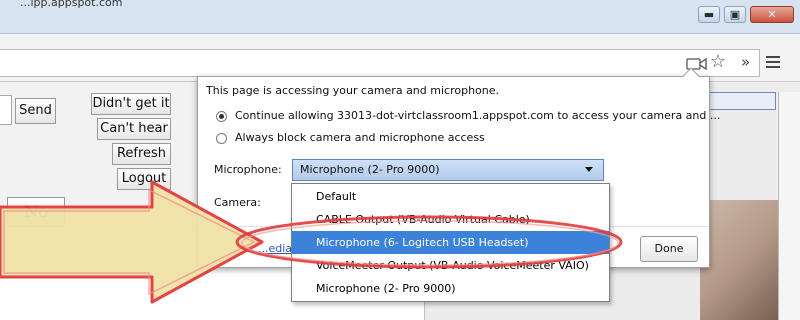 The height and width of the screenshot is (320, 800). Describe the element at coordinates (370, 169) in the screenshot. I see `microphone-select-value: Microphone (2- Pro 9000)` at that location.